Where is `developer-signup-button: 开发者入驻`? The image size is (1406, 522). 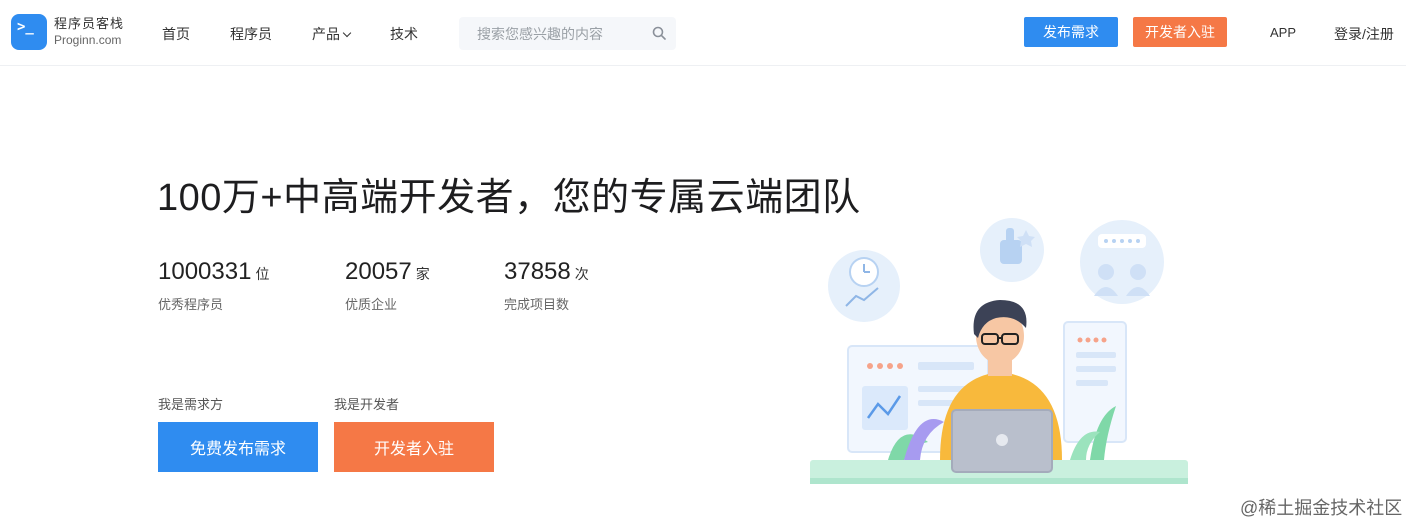 developer-signup-button: 开发者入驻 is located at coordinates (414, 447).